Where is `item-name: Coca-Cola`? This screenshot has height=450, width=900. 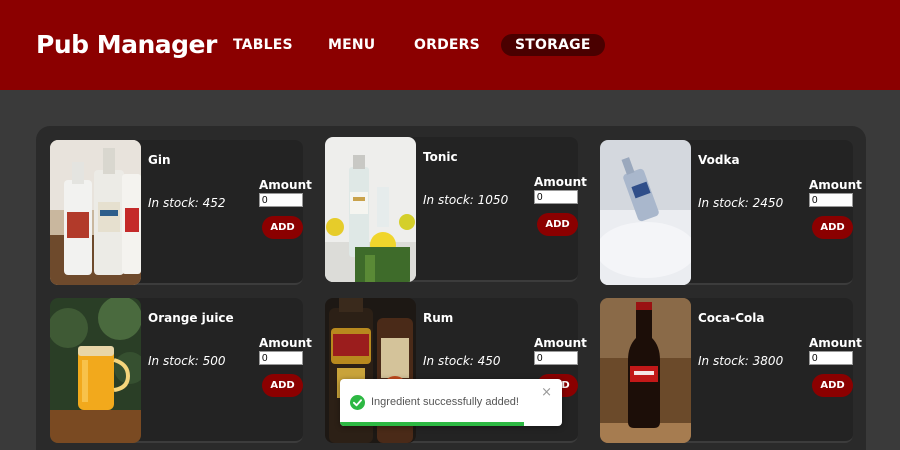 item-name: Coca-Cola is located at coordinates (731, 318).